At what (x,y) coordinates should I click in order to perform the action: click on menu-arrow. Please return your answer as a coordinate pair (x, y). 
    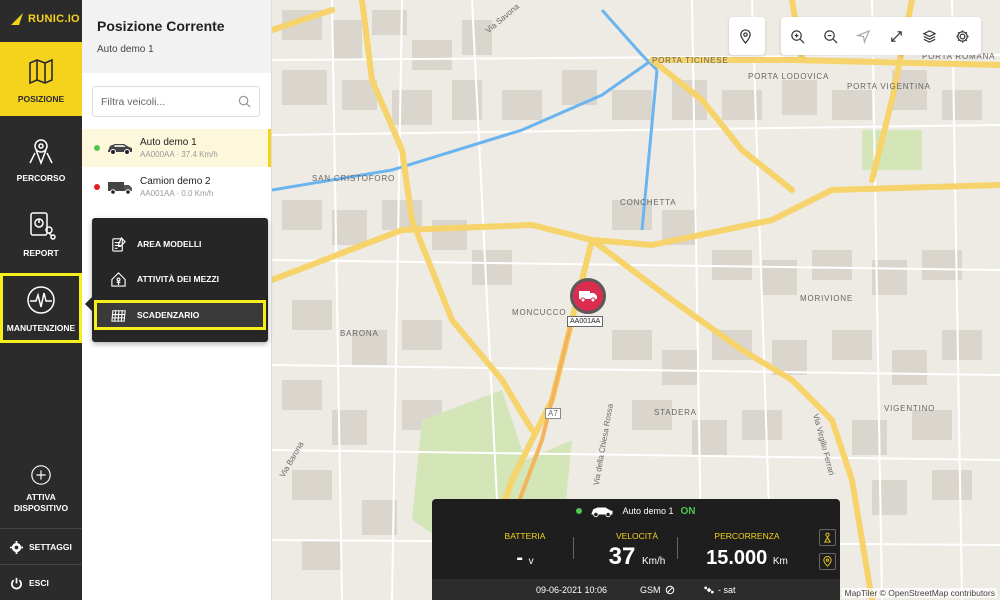
    Looking at the image, I should click on (88, 304).